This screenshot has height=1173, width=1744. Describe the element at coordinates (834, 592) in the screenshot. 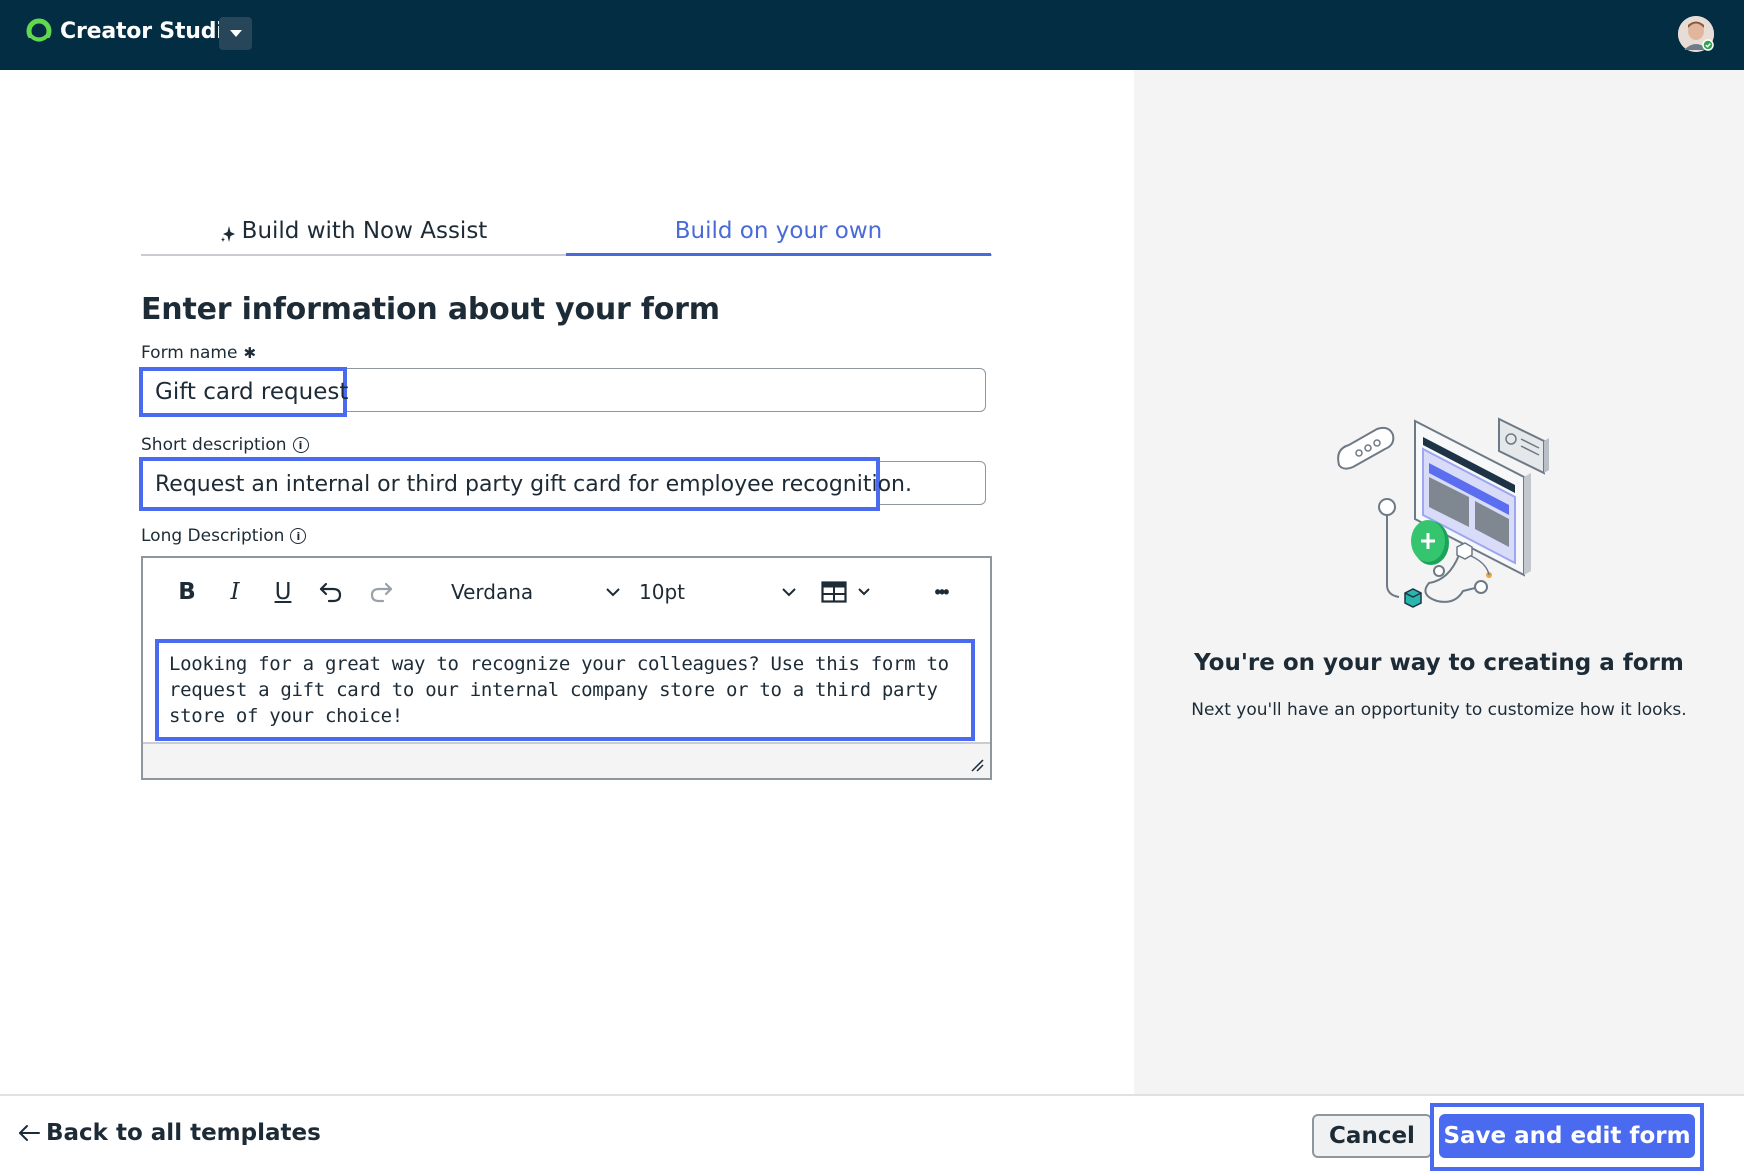

I see `table-icon` at that location.